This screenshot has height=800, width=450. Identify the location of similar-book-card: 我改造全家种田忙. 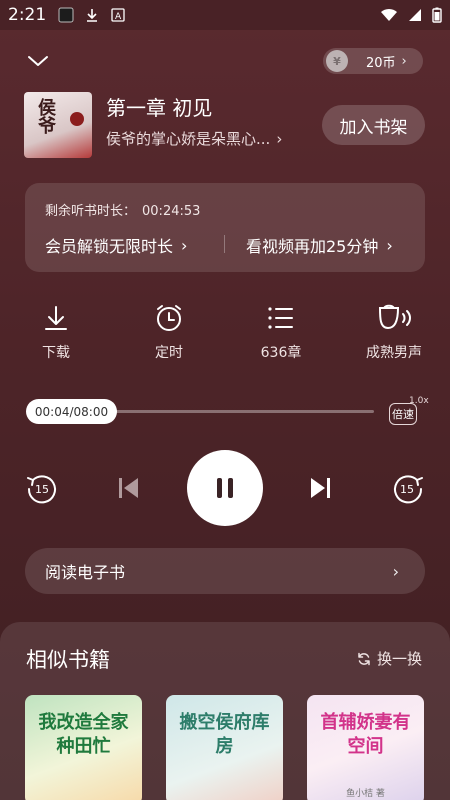
(83, 747).